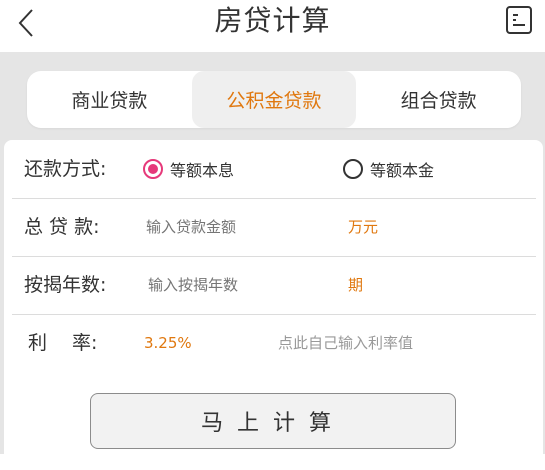  I want to click on calculate-button: 马上计算, so click(273, 421).